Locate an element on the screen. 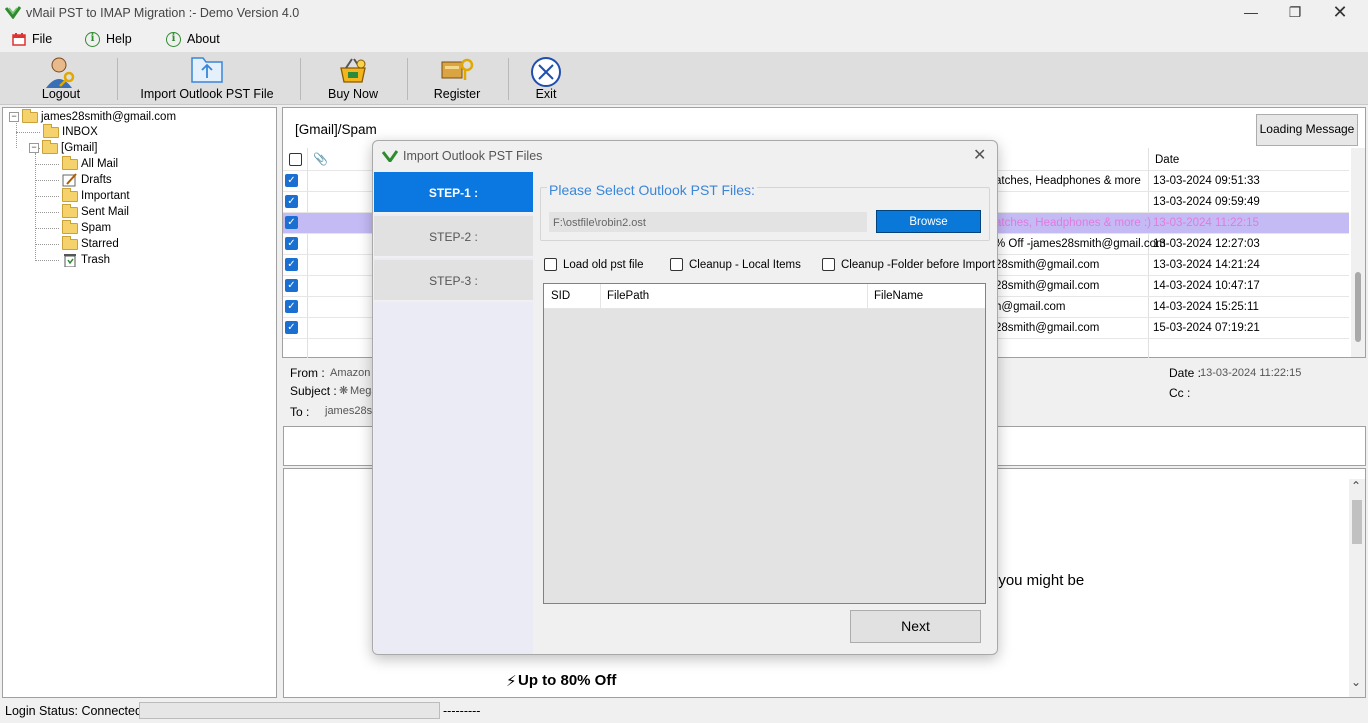 This screenshot has width=1368, height=723. menu-file-label: File is located at coordinates (42, 39).